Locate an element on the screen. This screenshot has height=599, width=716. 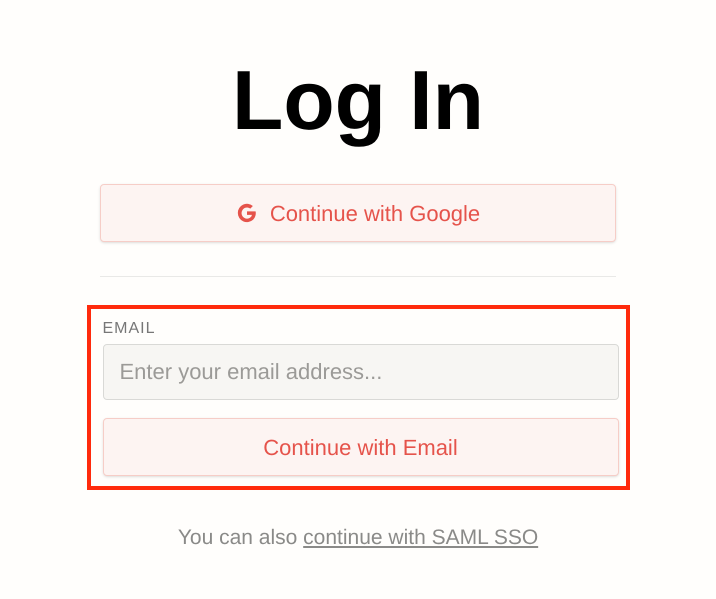
google-button: Continue with Google is located at coordinates (358, 213).